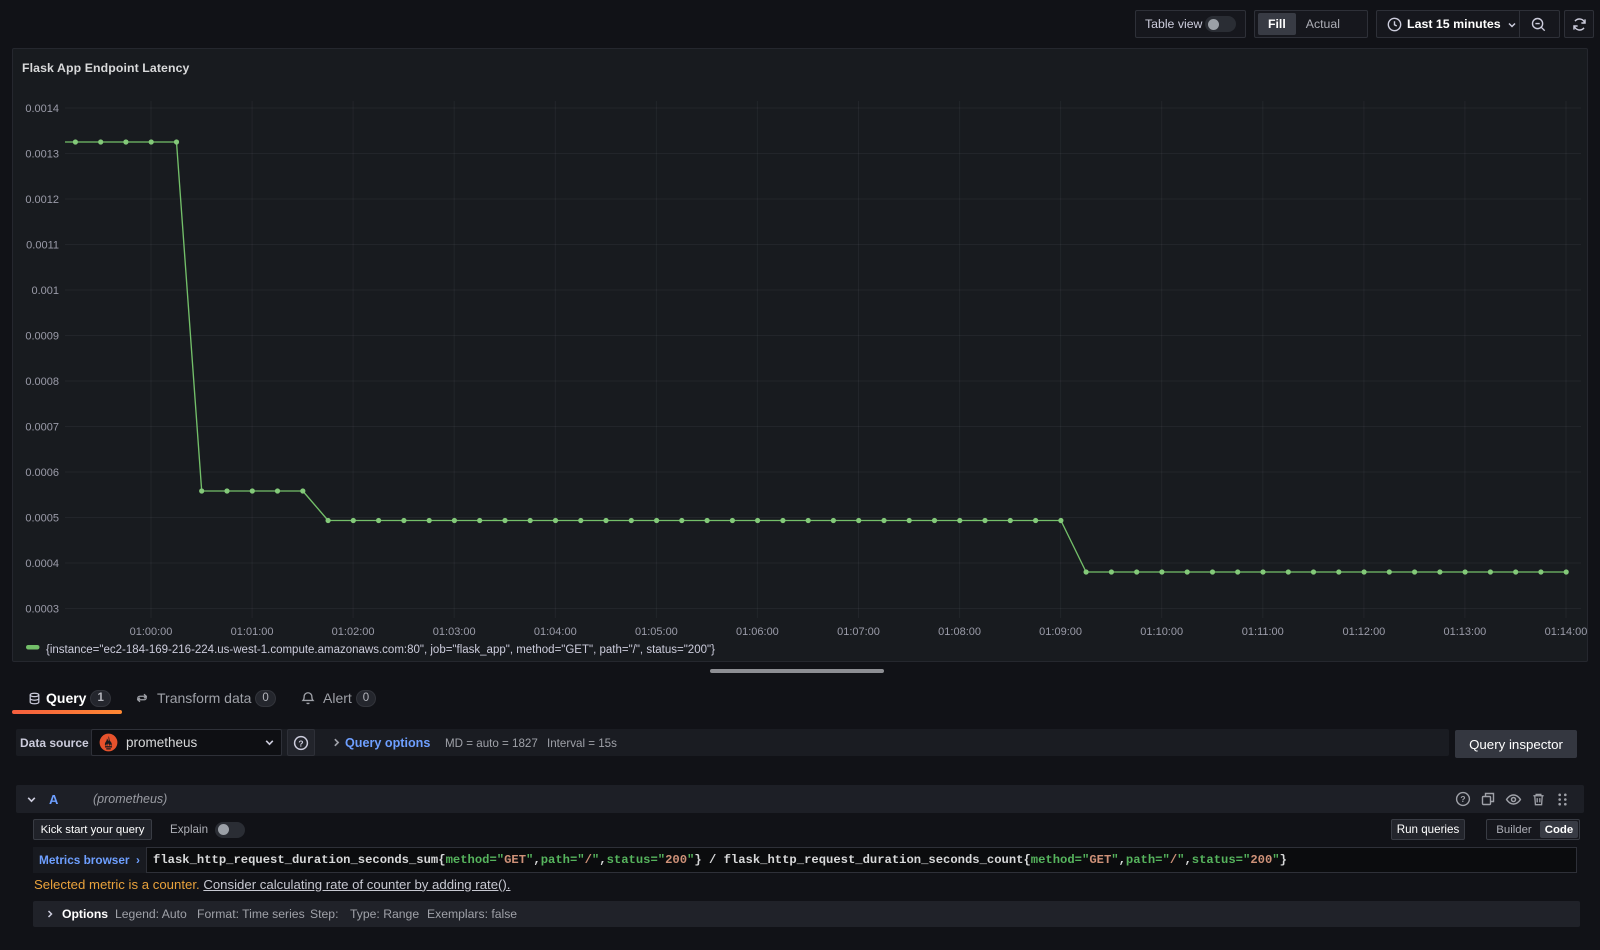 Image resolution: width=1600 pixels, height=950 pixels. What do you see at coordinates (252, 632) in the screenshot?
I see `svg-text: 01:01:00` at bounding box center [252, 632].